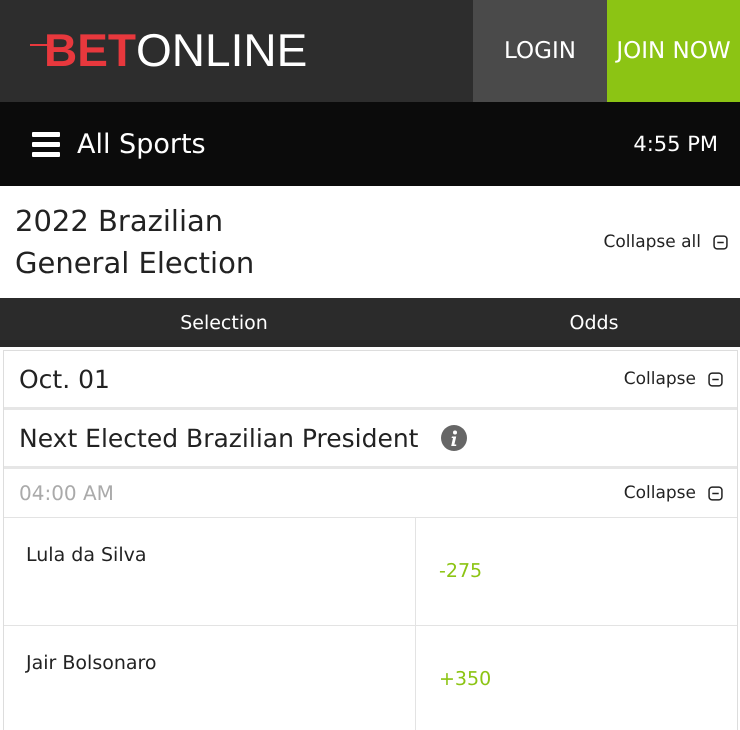  What do you see at coordinates (135, 242) in the screenshot?
I see `page-title: 2022 Brazilian General Election` at bounding box center [135, 242].